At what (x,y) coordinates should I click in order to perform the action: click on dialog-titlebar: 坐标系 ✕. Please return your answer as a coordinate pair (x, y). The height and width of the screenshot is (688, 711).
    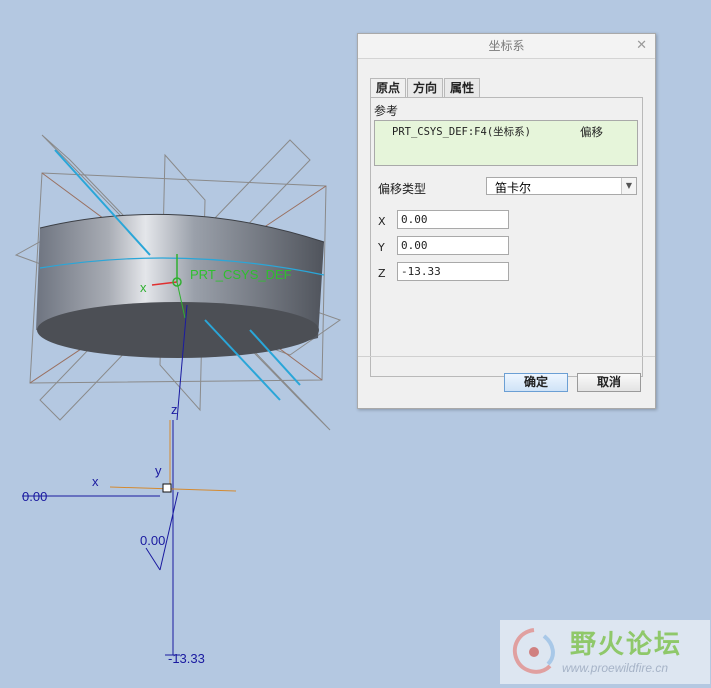
    Looking at the image, I should click on (506, 46).